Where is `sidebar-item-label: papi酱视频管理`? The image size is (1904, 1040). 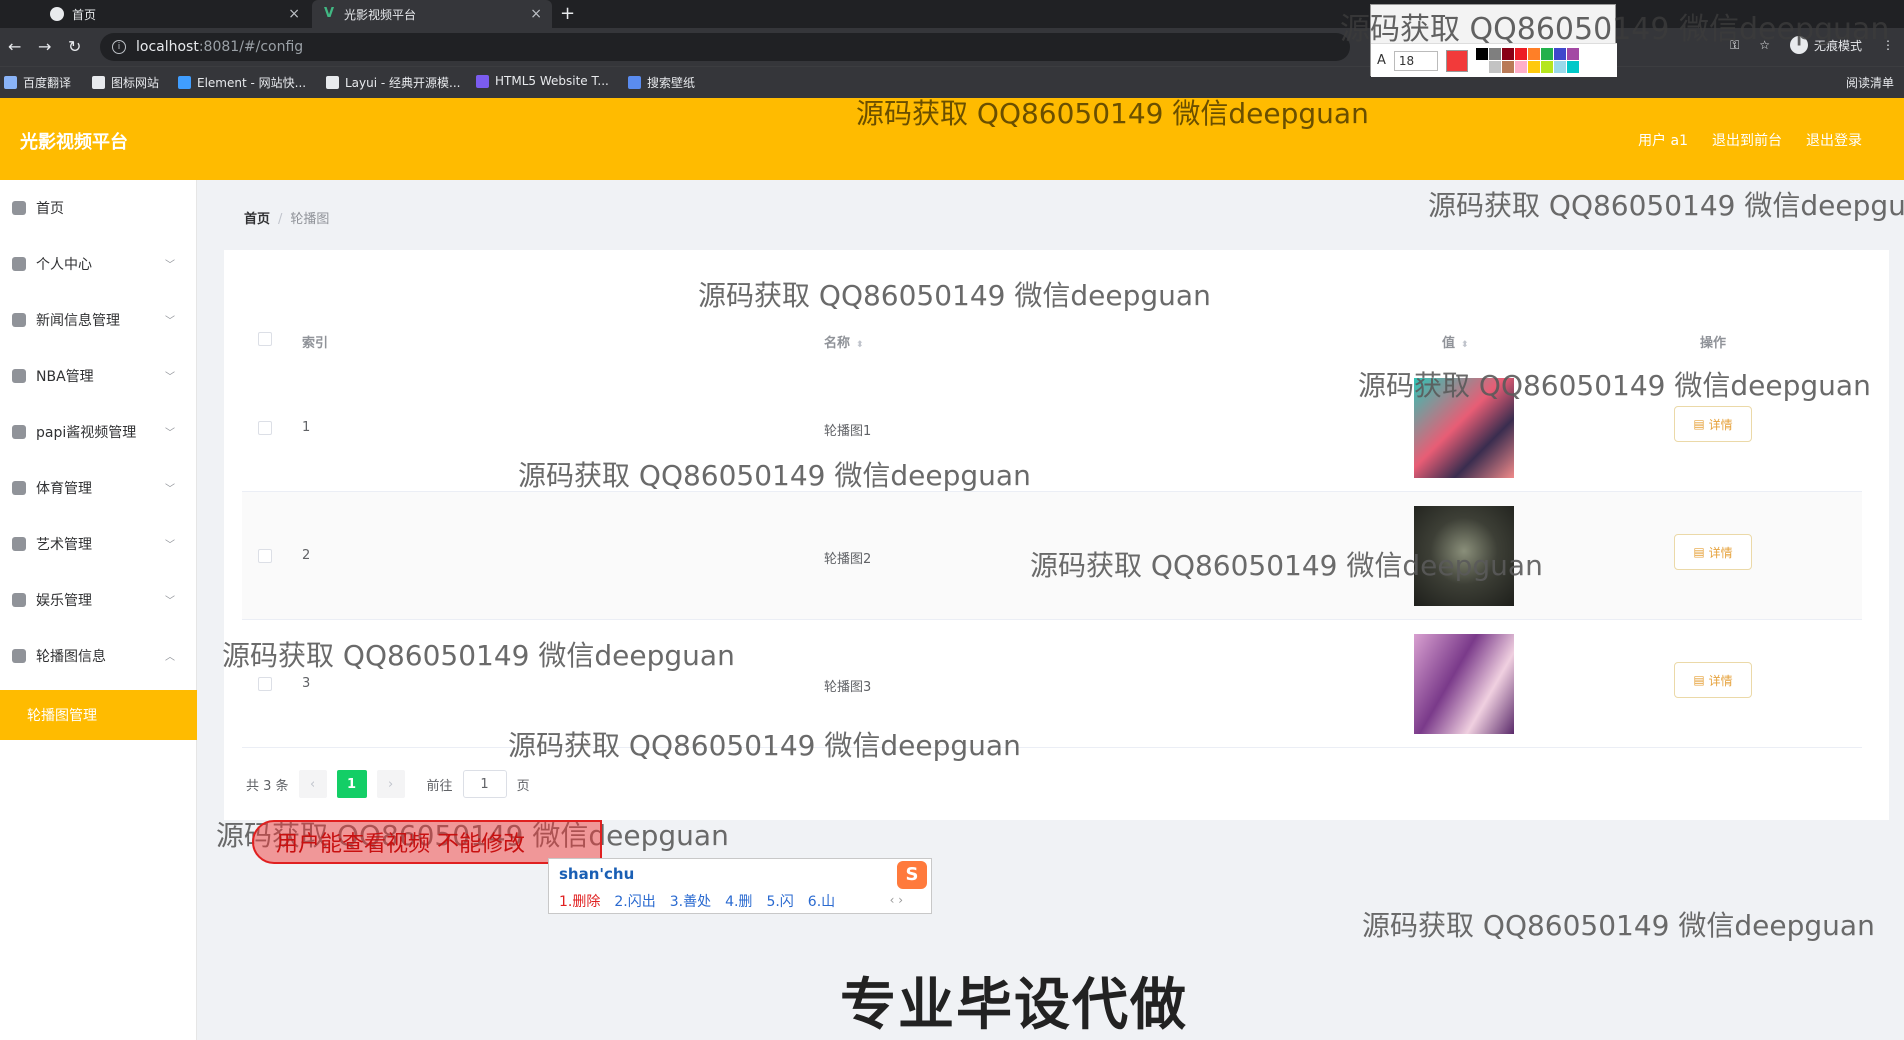 sidebar-item-label: papi酱视频管理 is located at coordinates (86, 433).